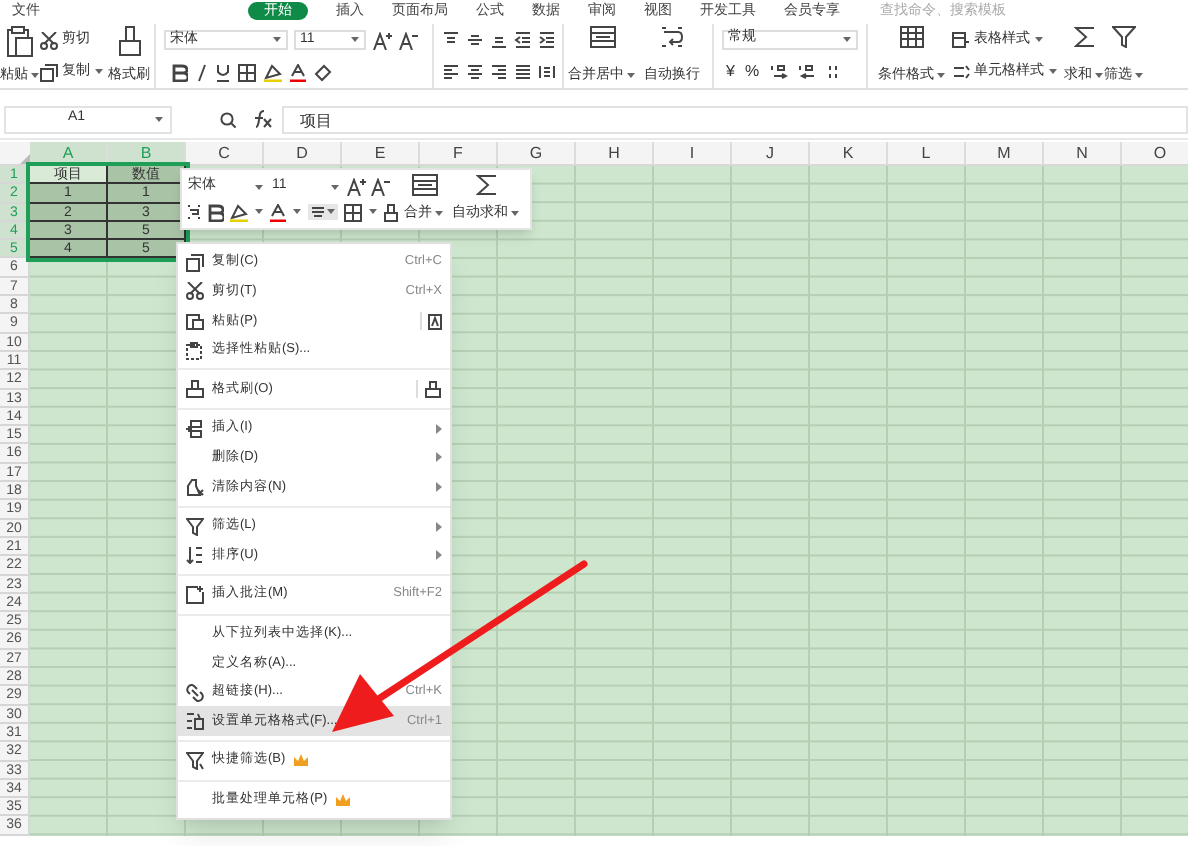 This screenshot has height=846, width=1188. What do you see at coordinates (225, 153) in the screenshot?
I see `column-header: C` at bounding box center [225, 153].